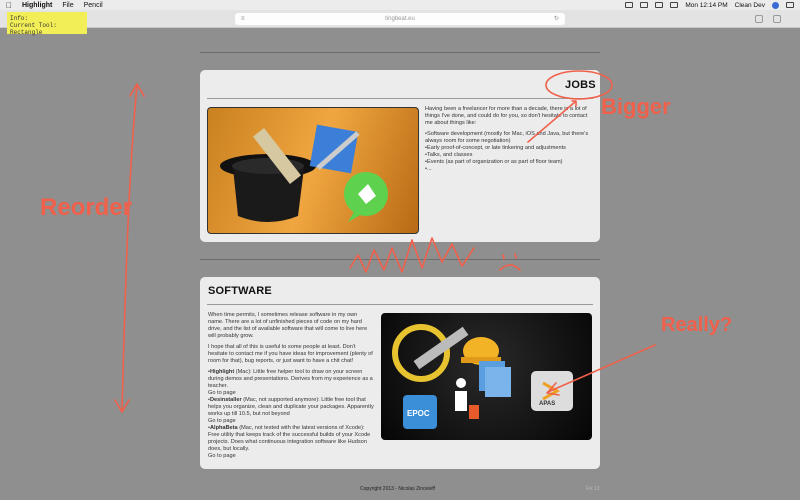 This screenshot has height=500, width=800. What do you see at coordinates (601, 368) in the screenshot?
I see `really-arrow` at bounding box center [601, 368].